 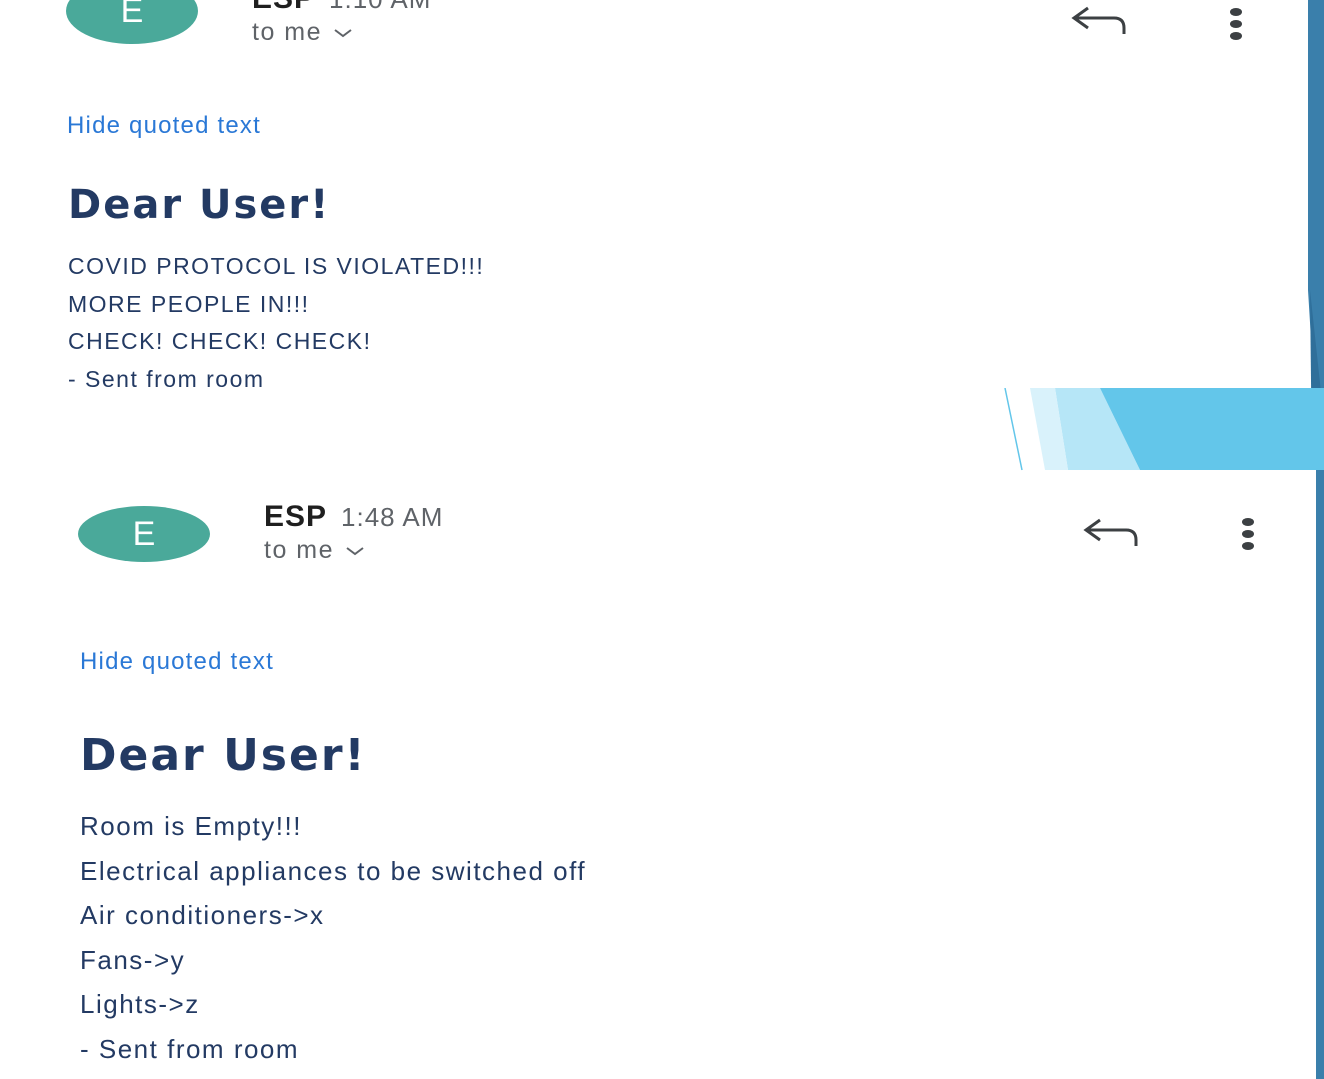 What do you see at coordinates (220, 341) in the screenshot?
I see `body-line: CHECK! CHECK! CHECK!` at bounding box center [220, 341].